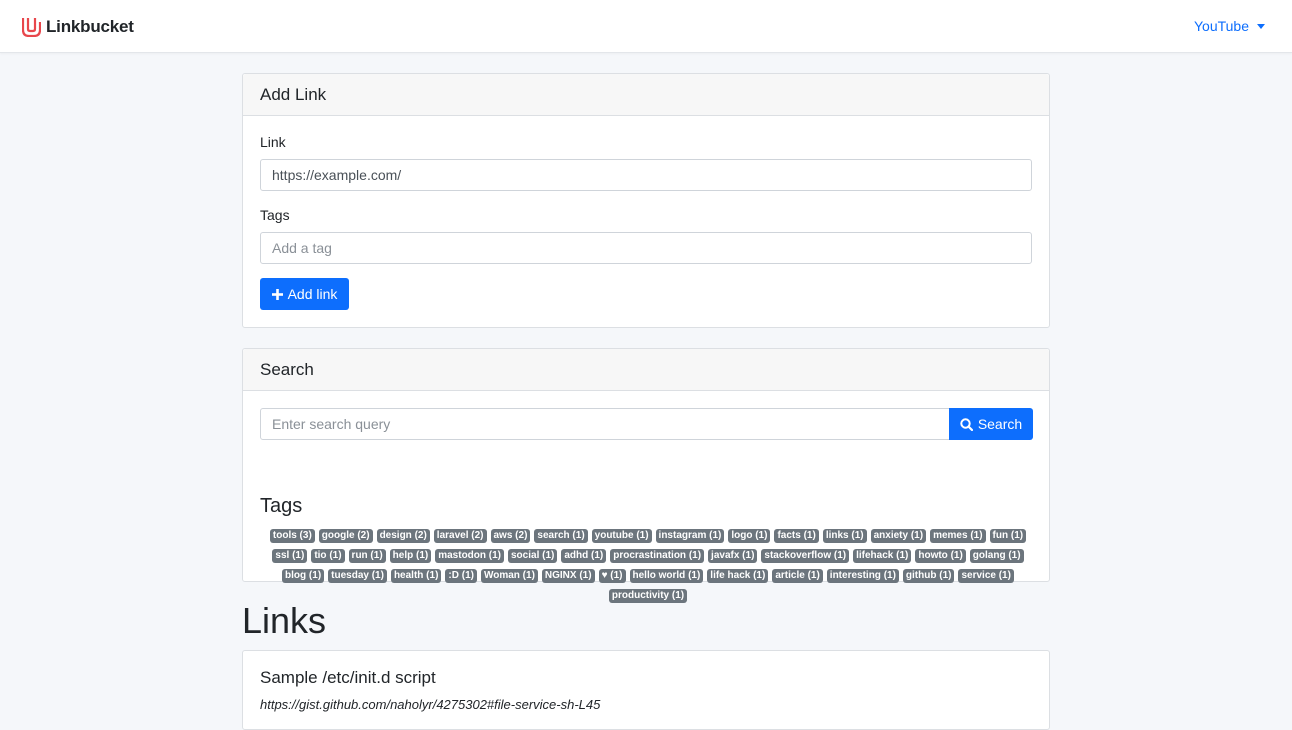 The image size is (1292, 730). Describe the element at coordinates (738, 576) in the screenshot. I see `tag-badge: life hack (1)` at that location.